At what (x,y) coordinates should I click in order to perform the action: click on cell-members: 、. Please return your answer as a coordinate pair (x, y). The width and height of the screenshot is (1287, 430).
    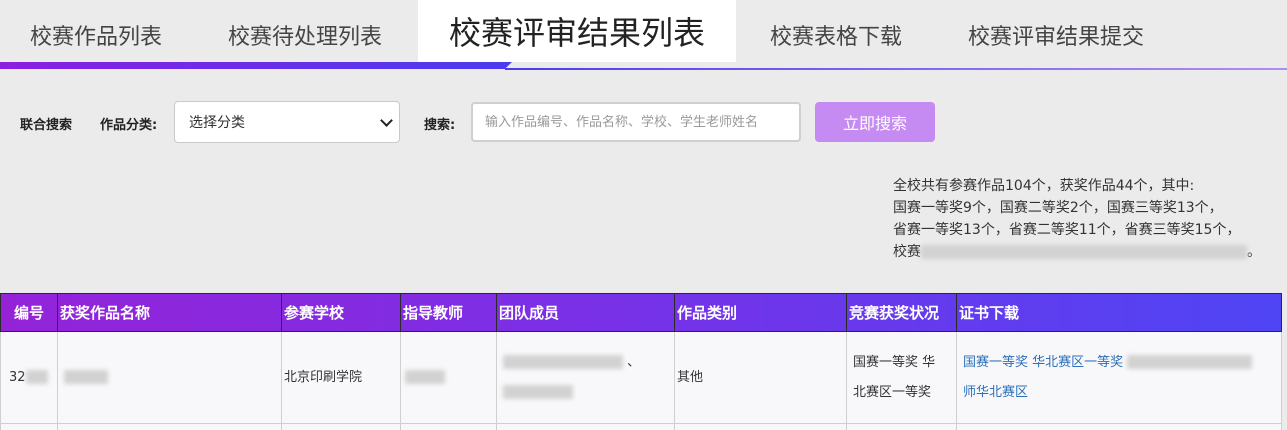
    Looking at the image, I should click on (585, 377).